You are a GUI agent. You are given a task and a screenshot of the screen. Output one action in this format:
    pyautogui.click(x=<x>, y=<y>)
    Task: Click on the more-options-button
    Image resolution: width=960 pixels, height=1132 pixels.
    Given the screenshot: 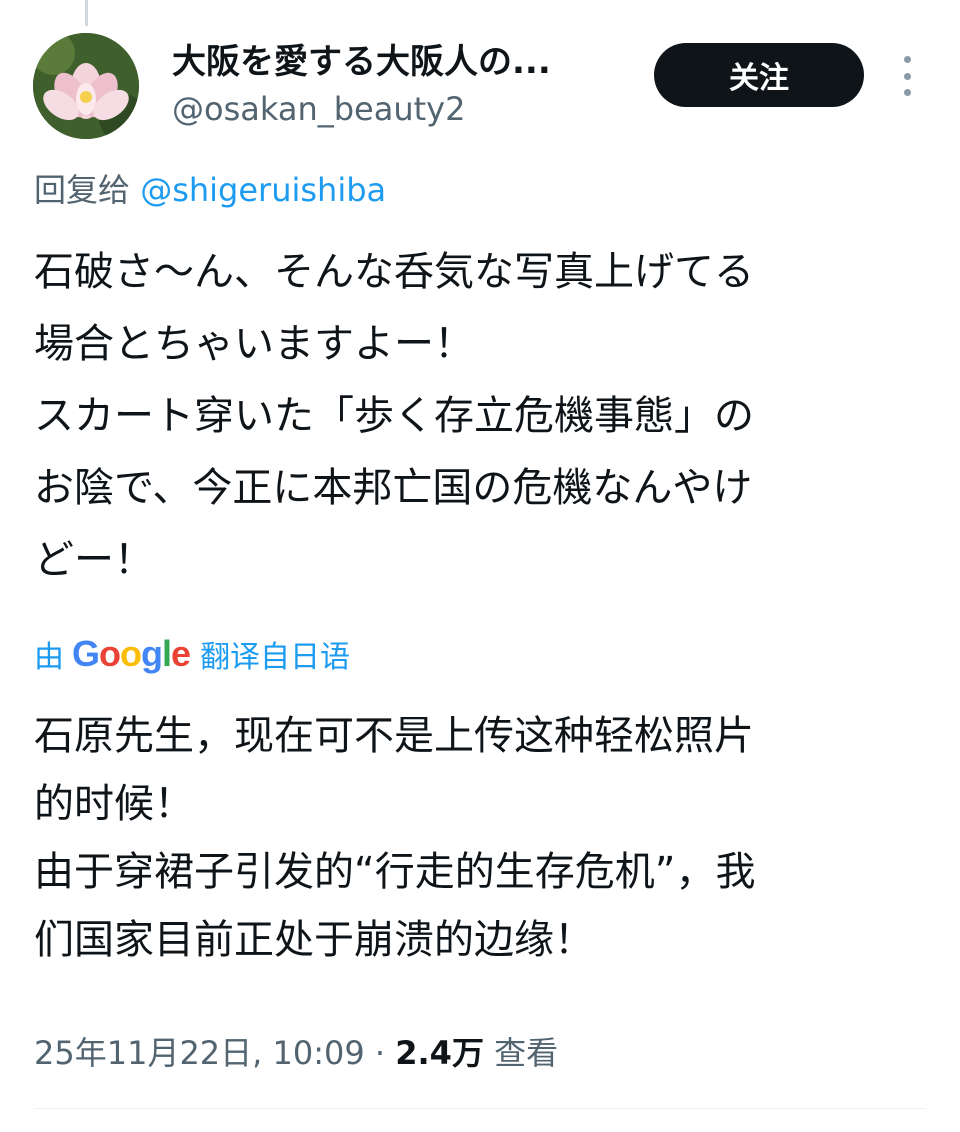 What is the action you would take?
    pyautogui.click(x=907, y=76)
    